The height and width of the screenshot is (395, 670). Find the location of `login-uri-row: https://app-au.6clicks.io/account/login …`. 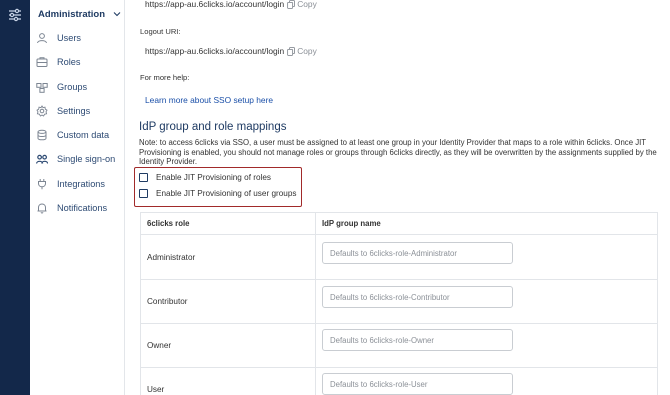

login-uri-row: https://app-au.6clicks.io/account/login … is located at coordinates (231, 4).